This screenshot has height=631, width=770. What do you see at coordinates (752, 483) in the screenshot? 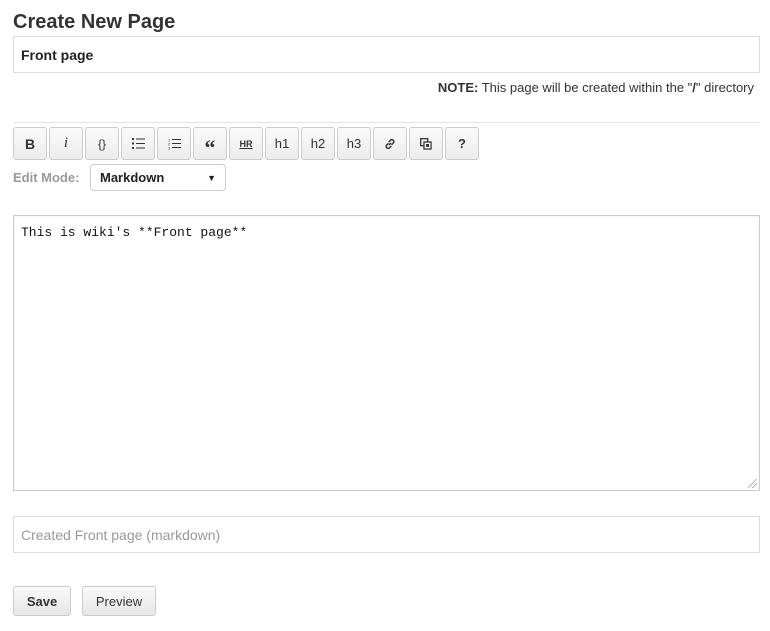
I see `resize-handle-icon` at bounding box center [752, 483].